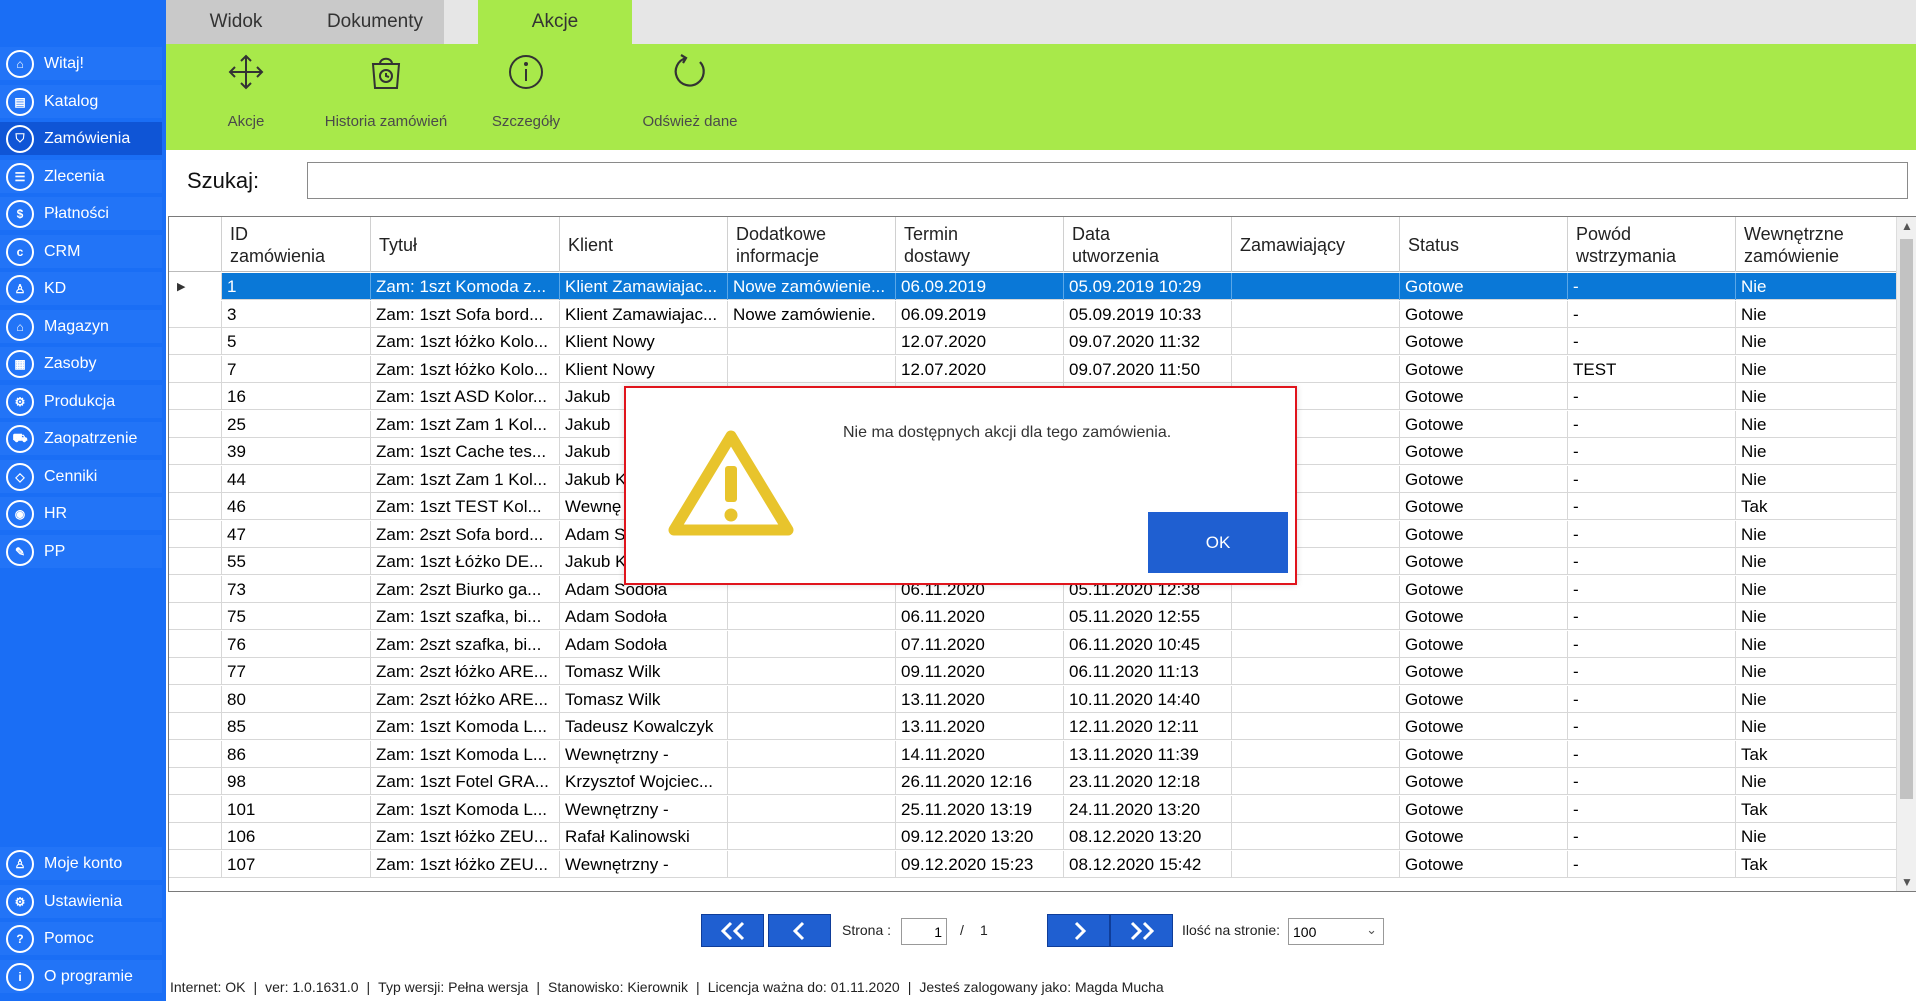 The height and width of the screenshot is (1001, 1916). I want to click on szczegoly-button: Szczegóły, so click(526, 97).